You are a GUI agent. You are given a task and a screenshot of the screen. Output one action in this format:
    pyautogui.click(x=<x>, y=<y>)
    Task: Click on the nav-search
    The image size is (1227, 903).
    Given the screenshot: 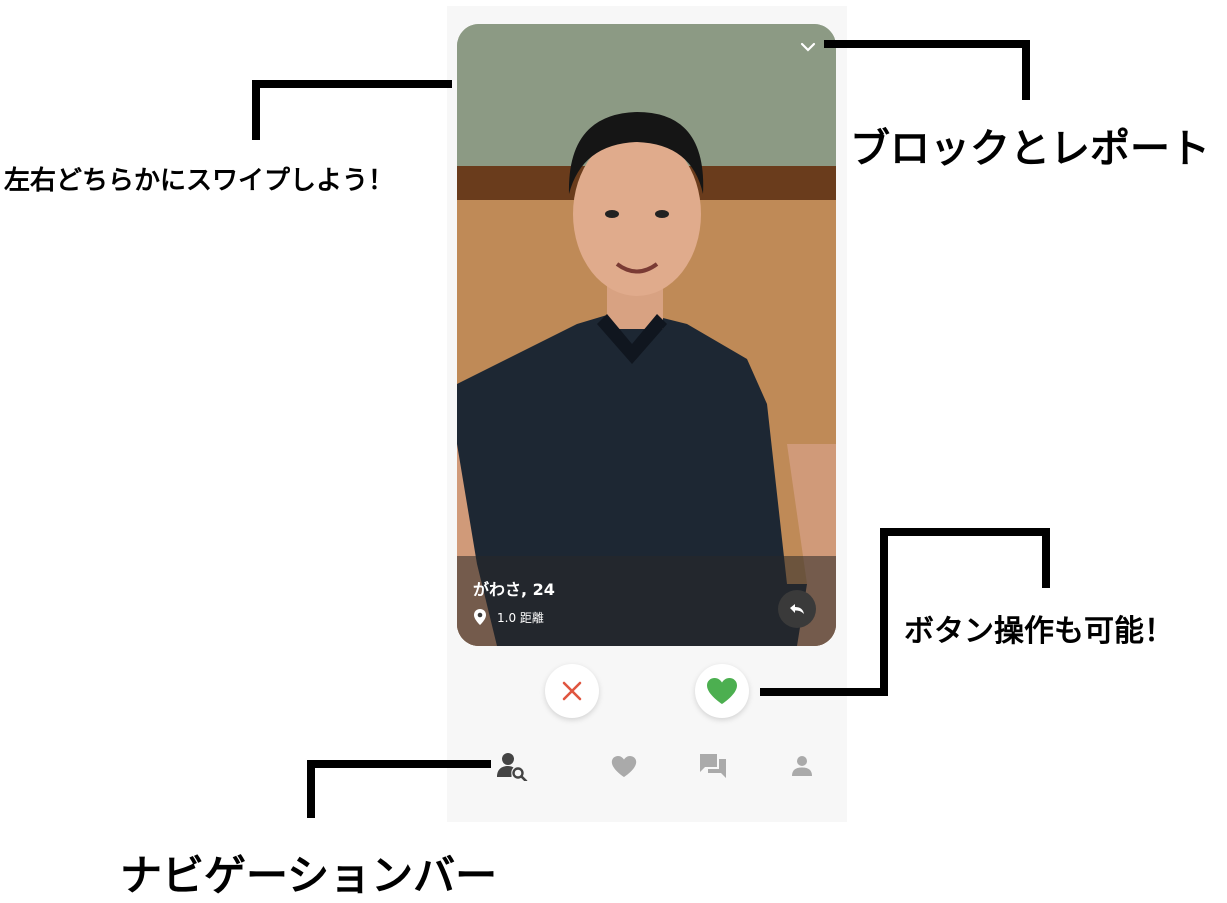 What is the action you would take?
    pyautogui.click(x=513, y=766)
    